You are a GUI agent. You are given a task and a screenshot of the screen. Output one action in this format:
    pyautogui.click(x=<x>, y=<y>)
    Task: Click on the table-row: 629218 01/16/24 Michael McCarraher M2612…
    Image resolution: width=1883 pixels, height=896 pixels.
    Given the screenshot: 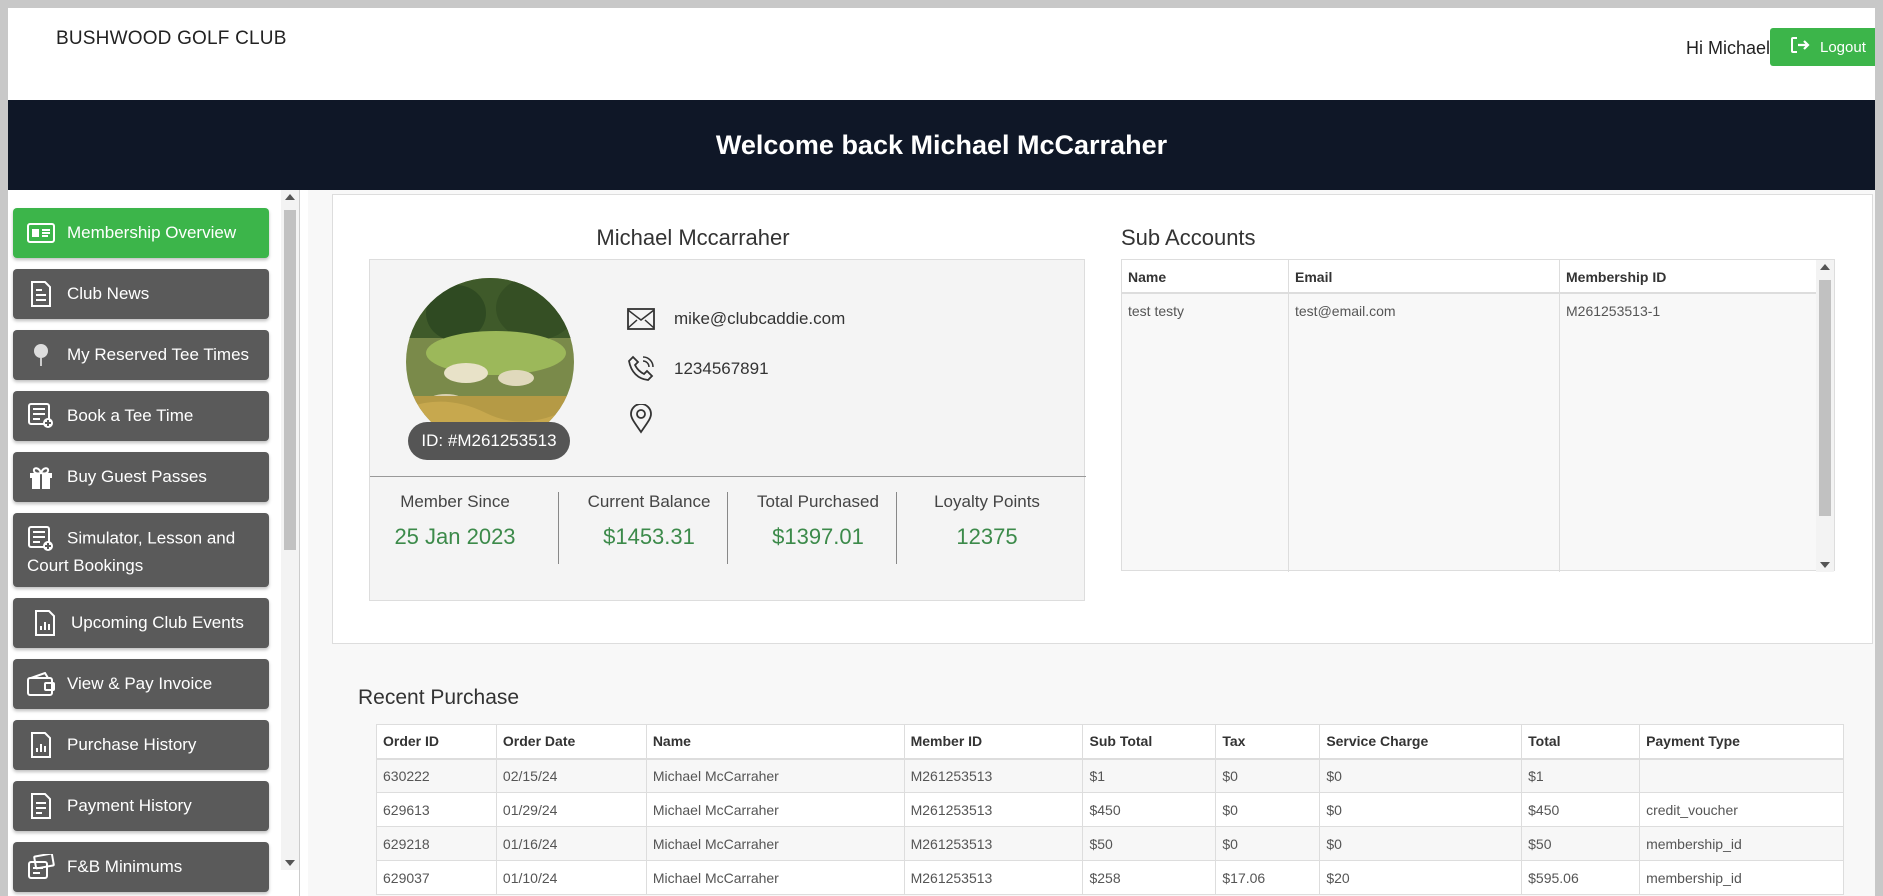 What is the action you would take?
    pyautogui.click(x=1110, y=843)
    